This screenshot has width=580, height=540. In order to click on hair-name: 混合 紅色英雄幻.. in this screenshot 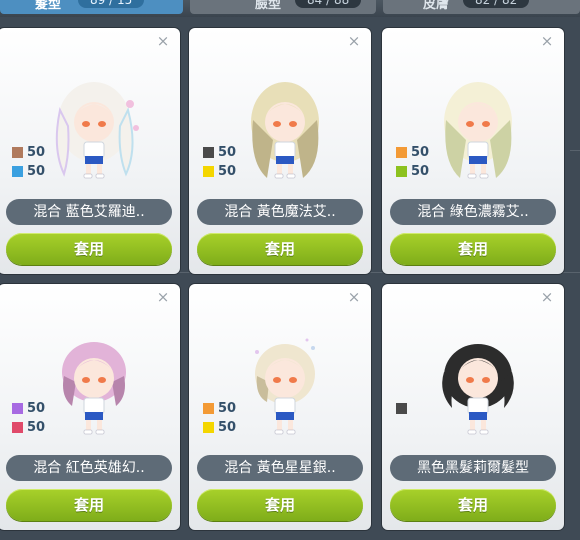, I will do `click(89, 468)`.